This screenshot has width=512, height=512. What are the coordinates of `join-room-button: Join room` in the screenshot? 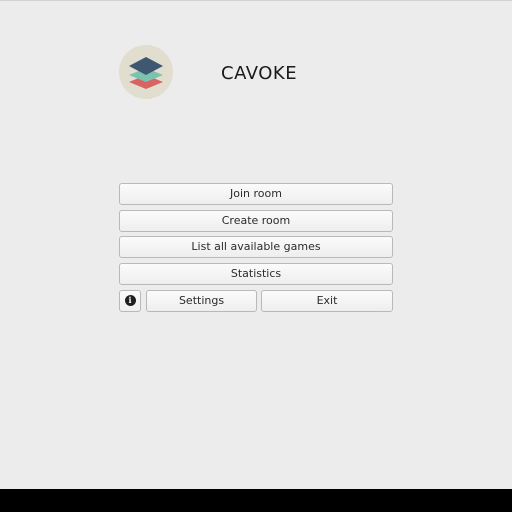 It's located at (256, 194).